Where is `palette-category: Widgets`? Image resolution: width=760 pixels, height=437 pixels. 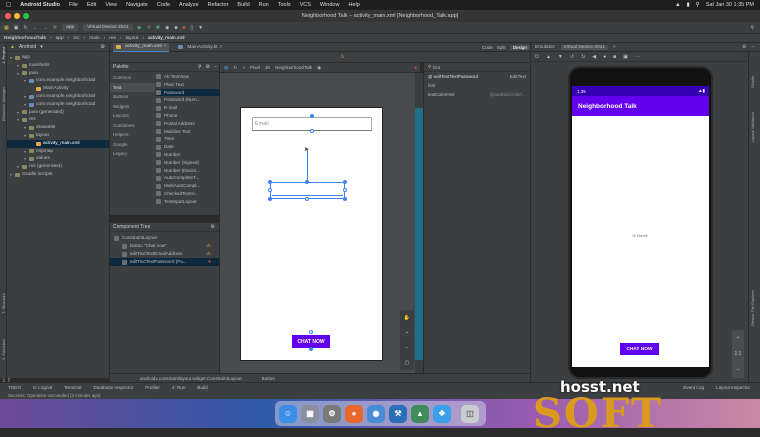 palette-category: Widgets is located at coordinates (132, 107).